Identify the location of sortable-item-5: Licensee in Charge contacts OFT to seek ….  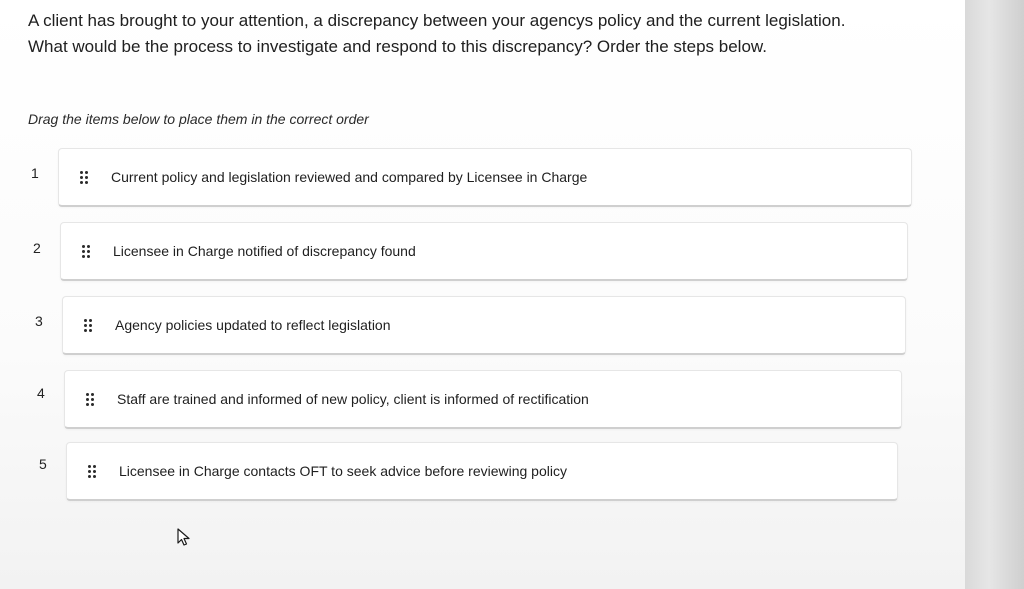
(482, 471).